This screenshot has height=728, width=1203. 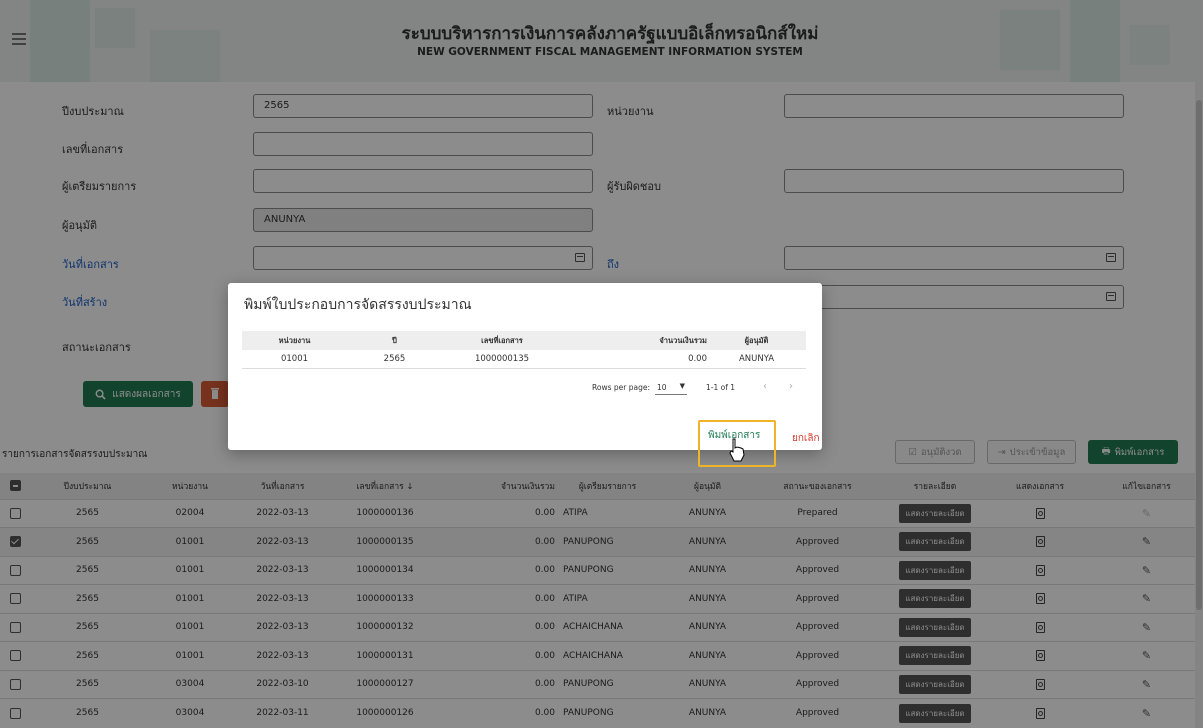 What do you see at coordinates (502, 359) in the screenshot?
I see `cell-doc-no: 1000000135` at bounding box center [502, 359].